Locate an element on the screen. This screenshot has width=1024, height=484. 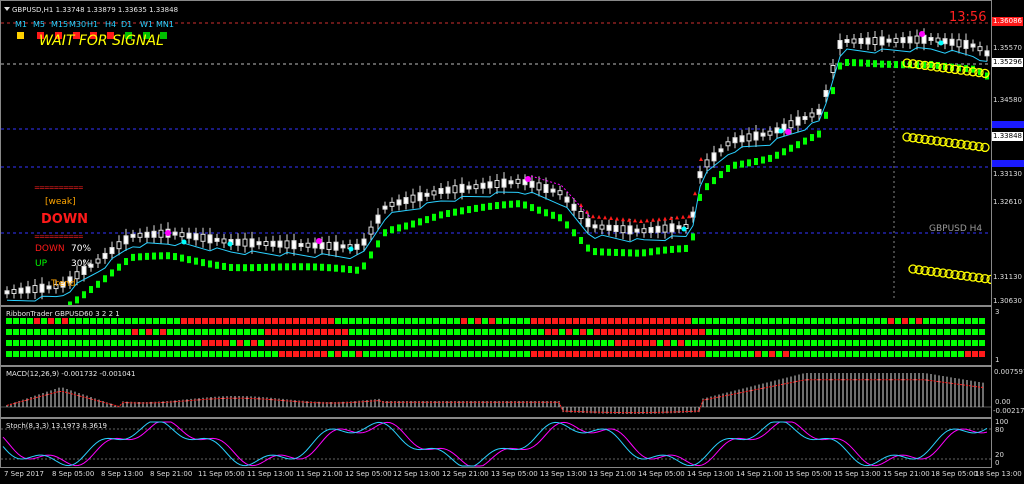
price-label: 1.33848 is located at coordinates (1007, 136).